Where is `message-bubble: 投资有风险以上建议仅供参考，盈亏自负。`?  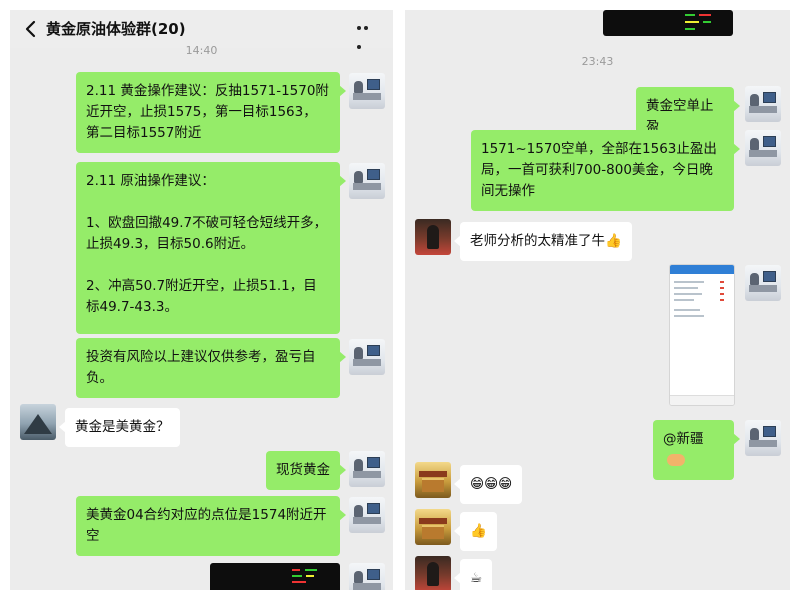
message-bubble: 投资有风险以上建议仅供参考，盈亏自负。 is located at coordinates (211, 368).